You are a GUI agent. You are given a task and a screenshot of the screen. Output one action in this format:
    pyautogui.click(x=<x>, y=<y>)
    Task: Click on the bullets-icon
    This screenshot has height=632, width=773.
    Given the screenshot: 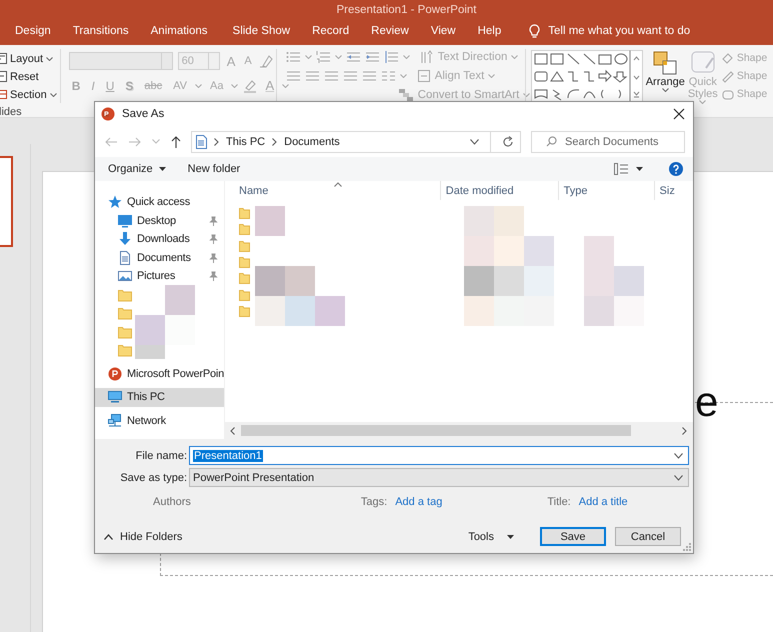 What is the action you would take?
    pyautogui.click(x=293, y=57)
    